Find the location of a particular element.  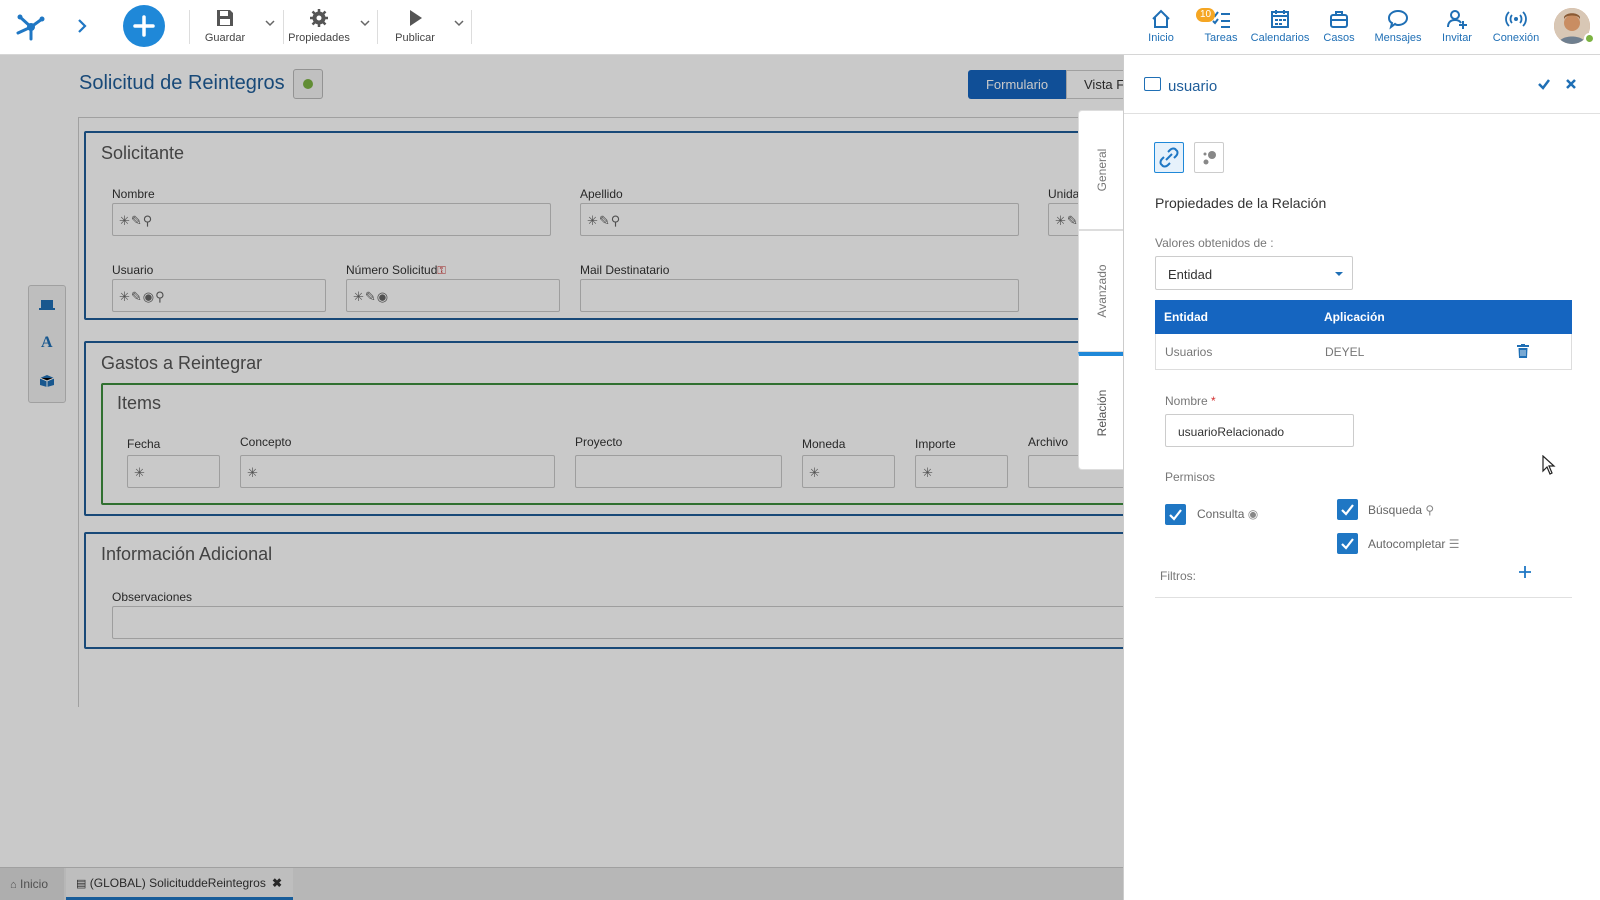

calendar-icon is located at coordinates (1280, 19).